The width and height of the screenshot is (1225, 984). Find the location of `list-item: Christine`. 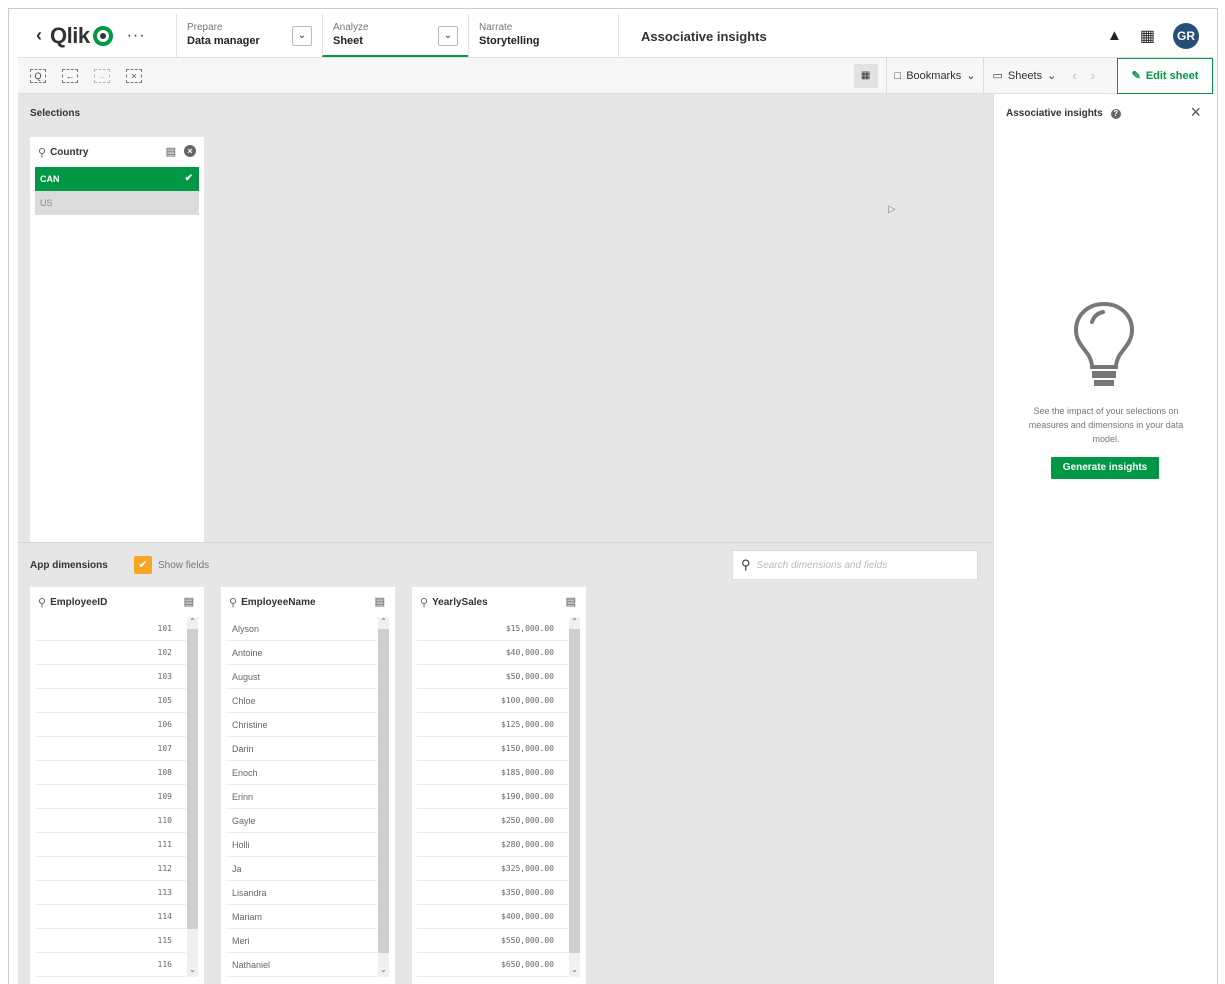

list-item: Christine is located at coordinates (301, 725).